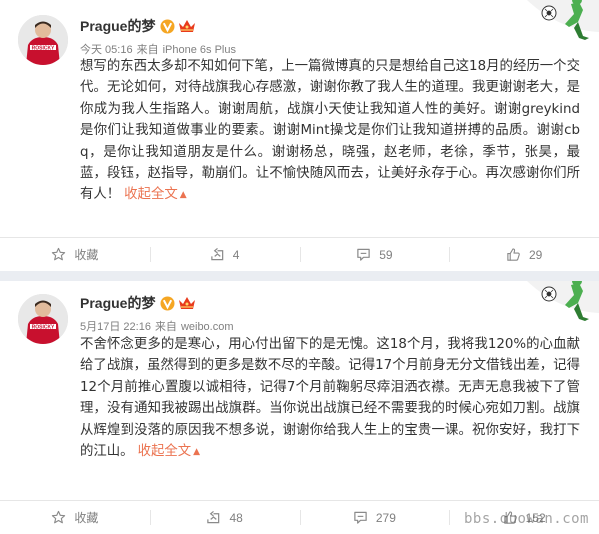 The height and width of the screenshot is (534, 599). What do you see at coordinates (236, 517) in the screenshot?
I see `repost-count: 48` at bounding box center [236, 517].